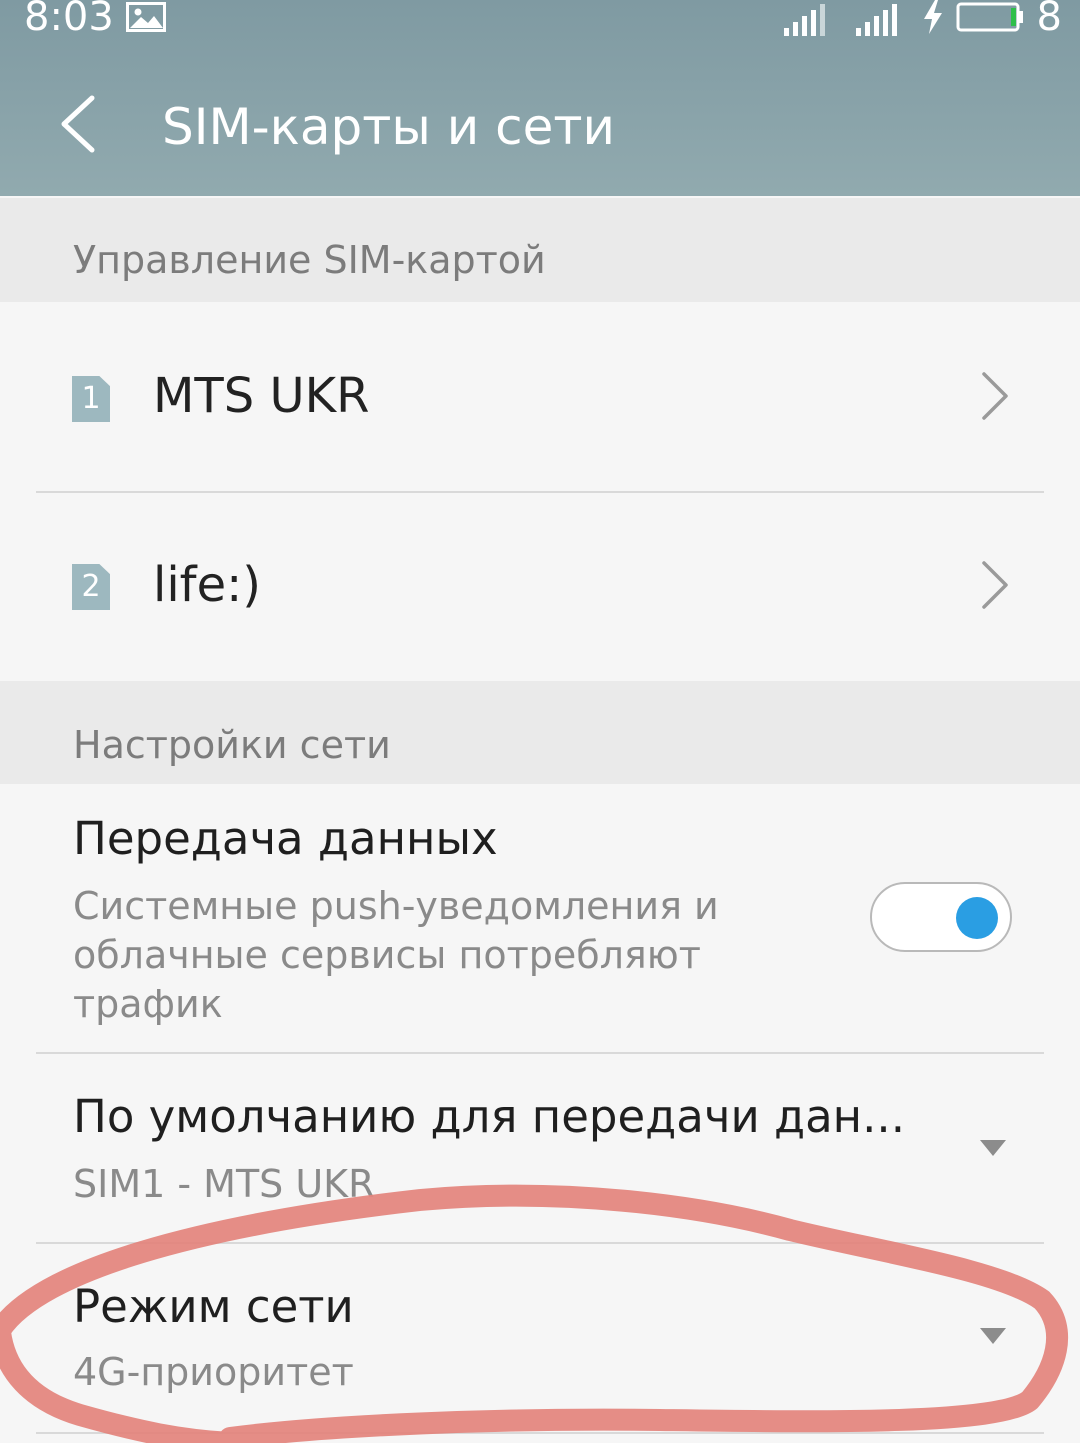 The height and width of the screenshot is (1443, 1080). Describe the element at coordinates (213, 1372) in the screenshot. I see `network-mode-value: 4G-приоритет` at that location.